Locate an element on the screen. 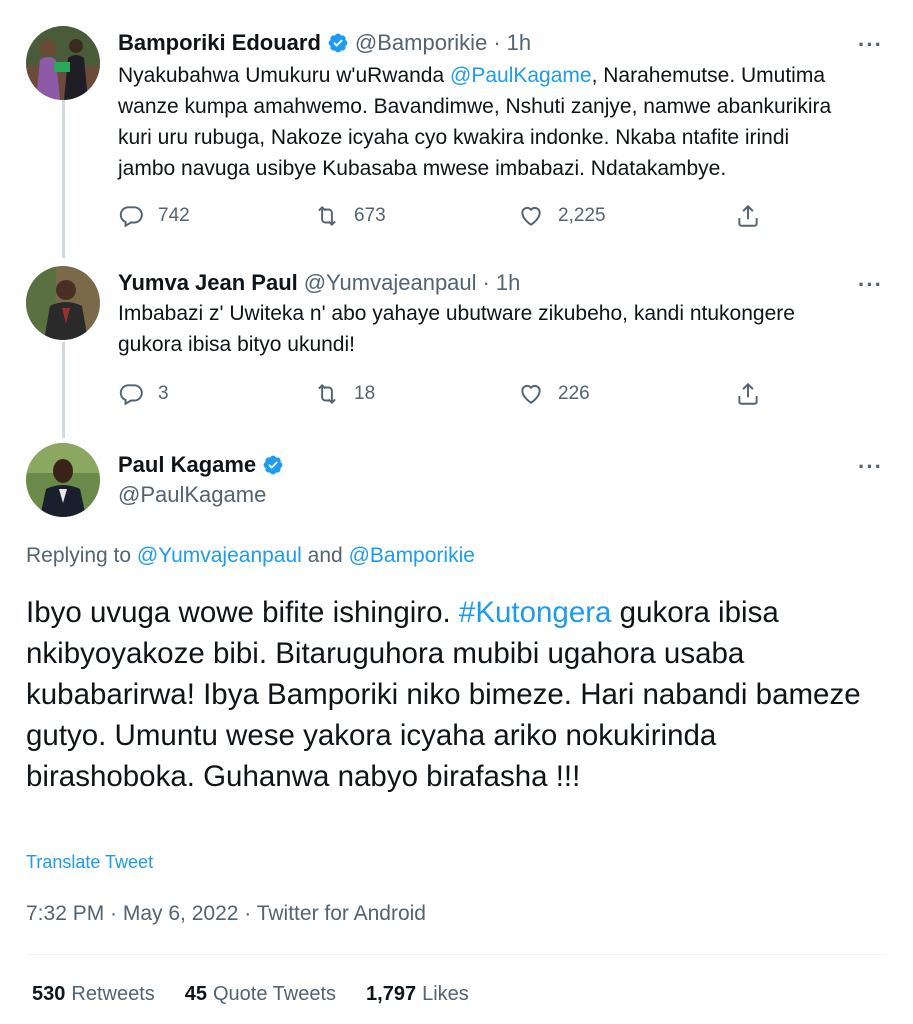 The width and height of the screenshot is (913, 1024). author-name: Paul Kagame is located at coordinates (187, 465).